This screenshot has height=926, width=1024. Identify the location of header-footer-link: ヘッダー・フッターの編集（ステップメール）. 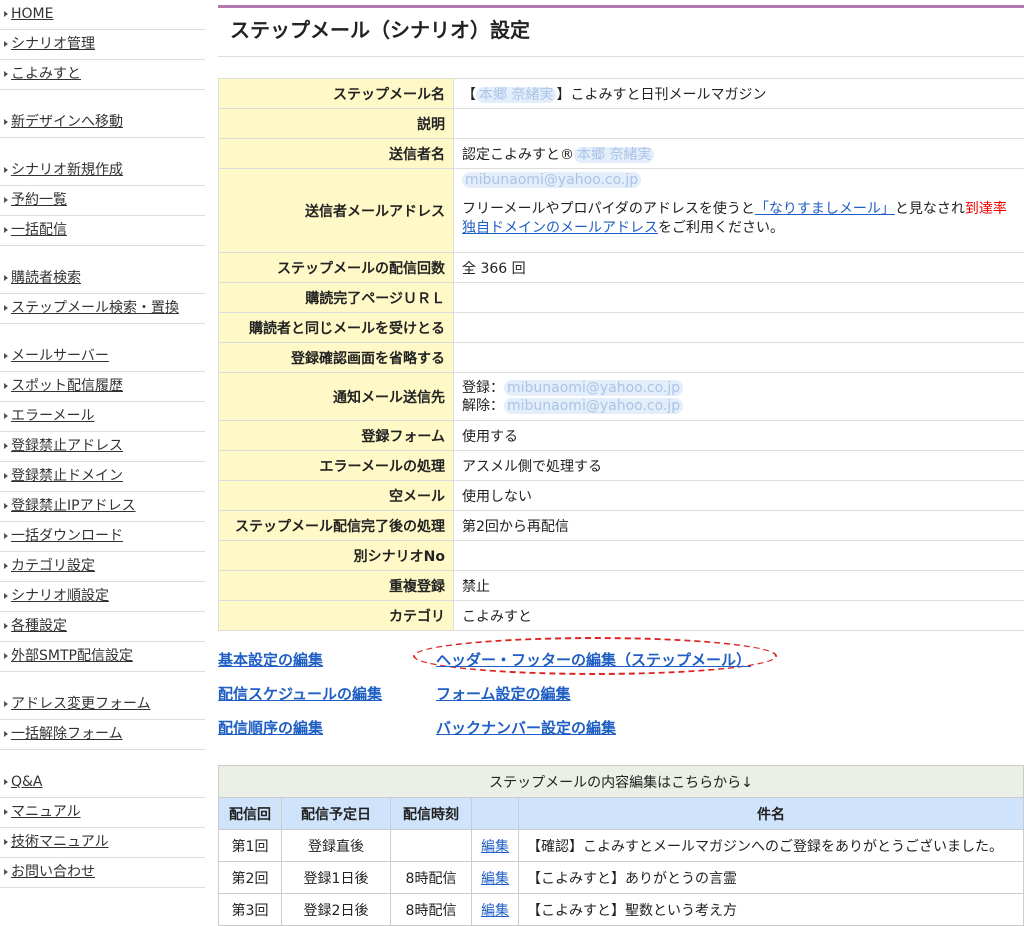
(593, 659).